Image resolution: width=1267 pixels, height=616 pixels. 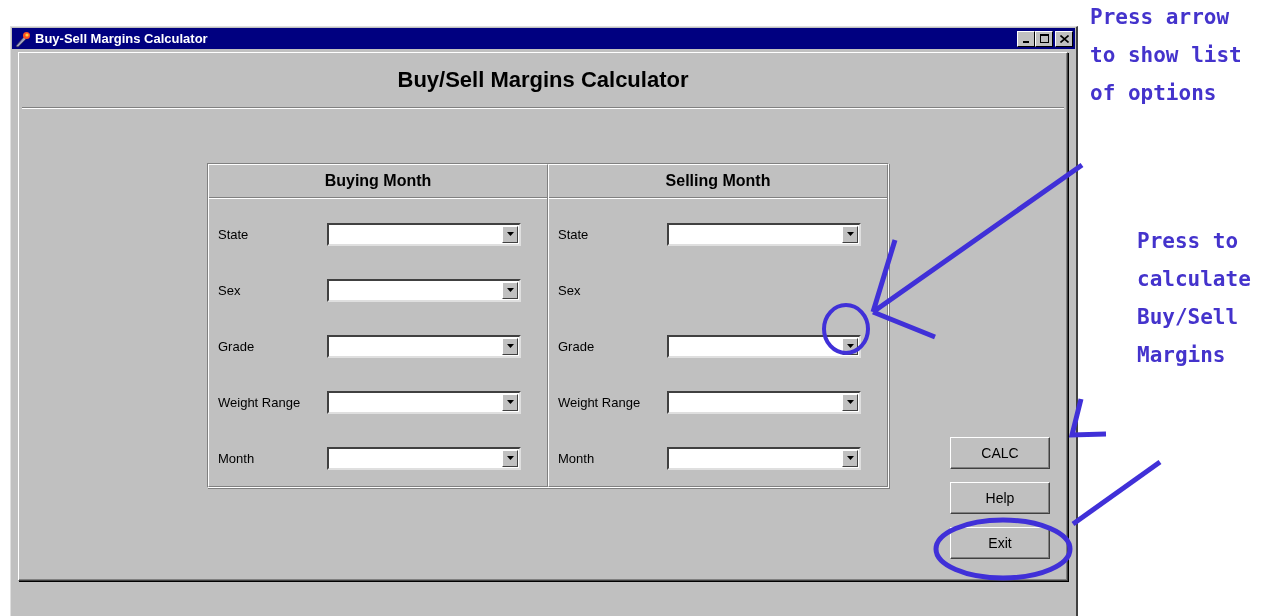 I want to click on annotation-note: Press arrow to show list of options, so click(x=1166, y=55).